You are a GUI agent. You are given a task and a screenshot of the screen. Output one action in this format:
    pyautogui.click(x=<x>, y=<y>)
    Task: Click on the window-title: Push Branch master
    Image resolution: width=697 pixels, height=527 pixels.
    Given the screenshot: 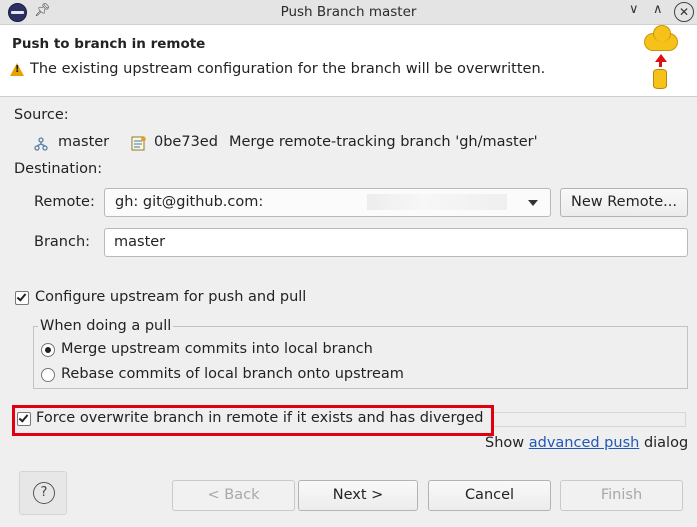 What is the action you would take?
    pyautogui.click(x=348, y=12)
    